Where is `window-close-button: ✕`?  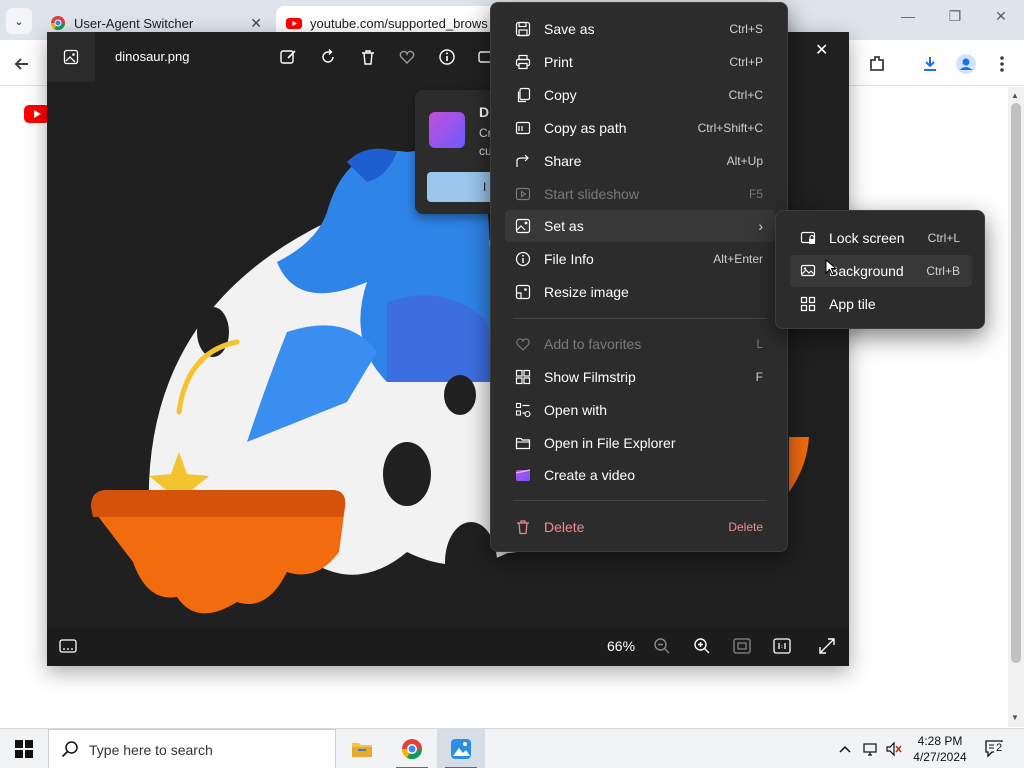 window-close-button: ✕ is located at coordinates (1001, 16).